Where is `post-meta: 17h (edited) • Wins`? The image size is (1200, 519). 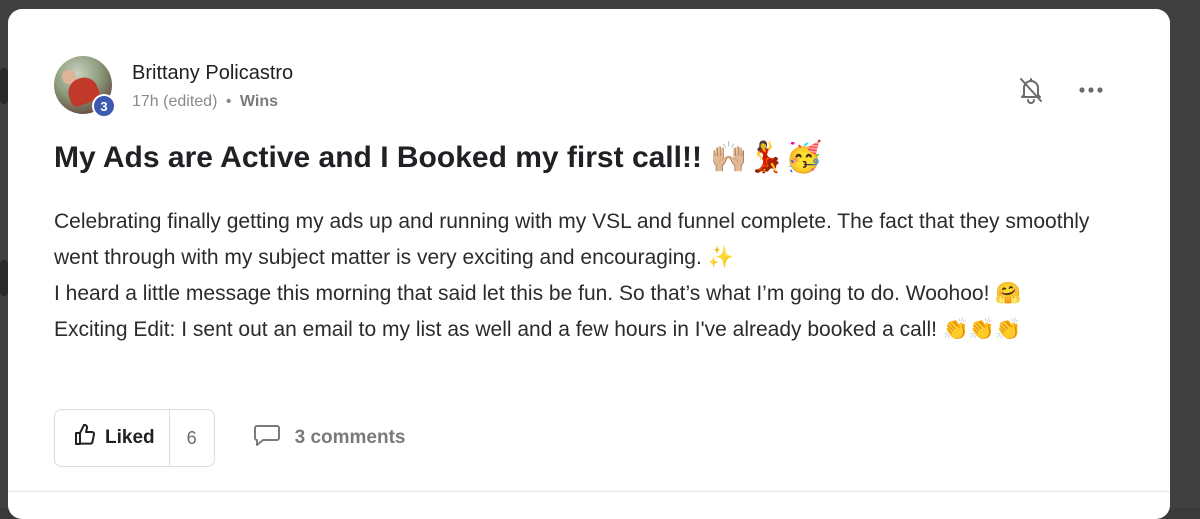
post-meta: 17h (edited) • Wins is located at coordinates (205, 102).